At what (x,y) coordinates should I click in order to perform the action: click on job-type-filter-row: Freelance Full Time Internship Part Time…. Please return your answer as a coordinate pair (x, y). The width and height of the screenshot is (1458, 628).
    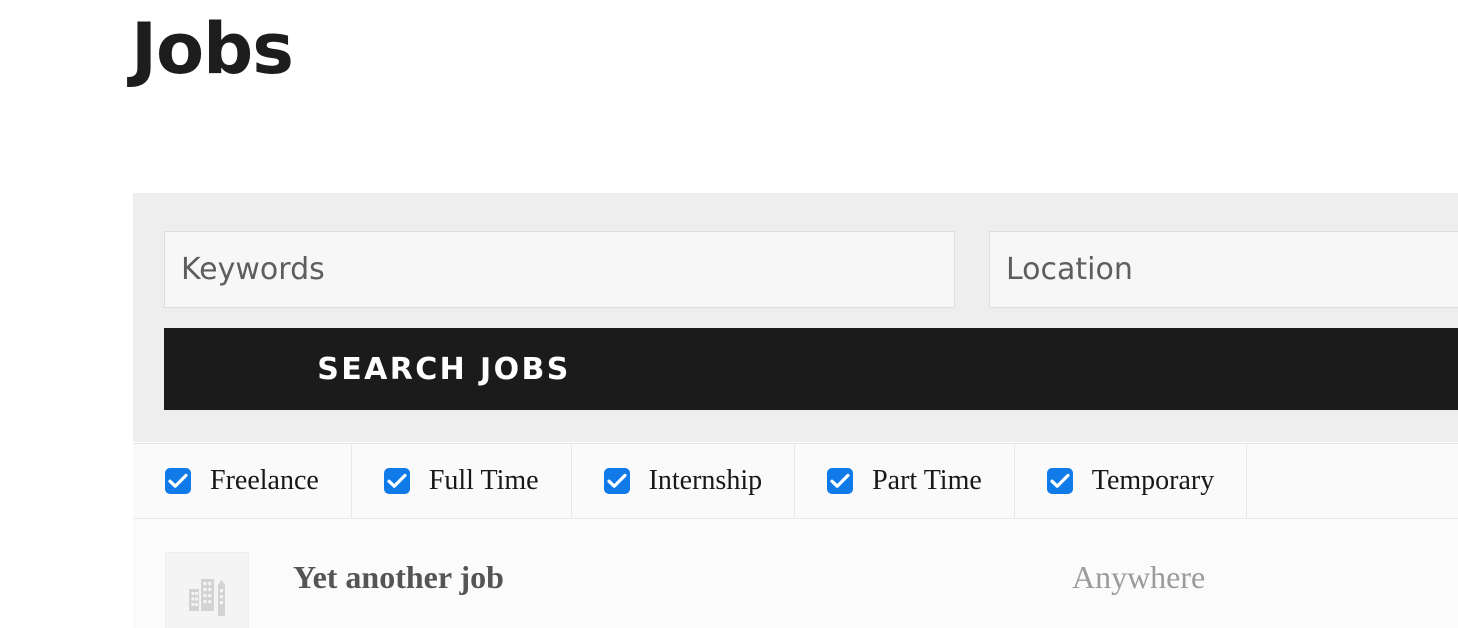
    Looking at the image, I should click on (795, 481).